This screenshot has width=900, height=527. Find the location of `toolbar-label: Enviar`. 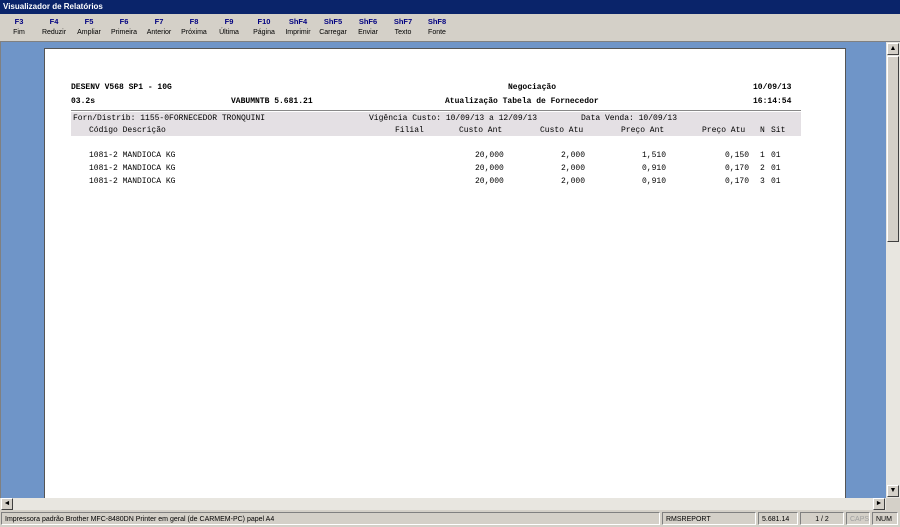

toolbar-label: Enviar is located at coordinates (368, 32).